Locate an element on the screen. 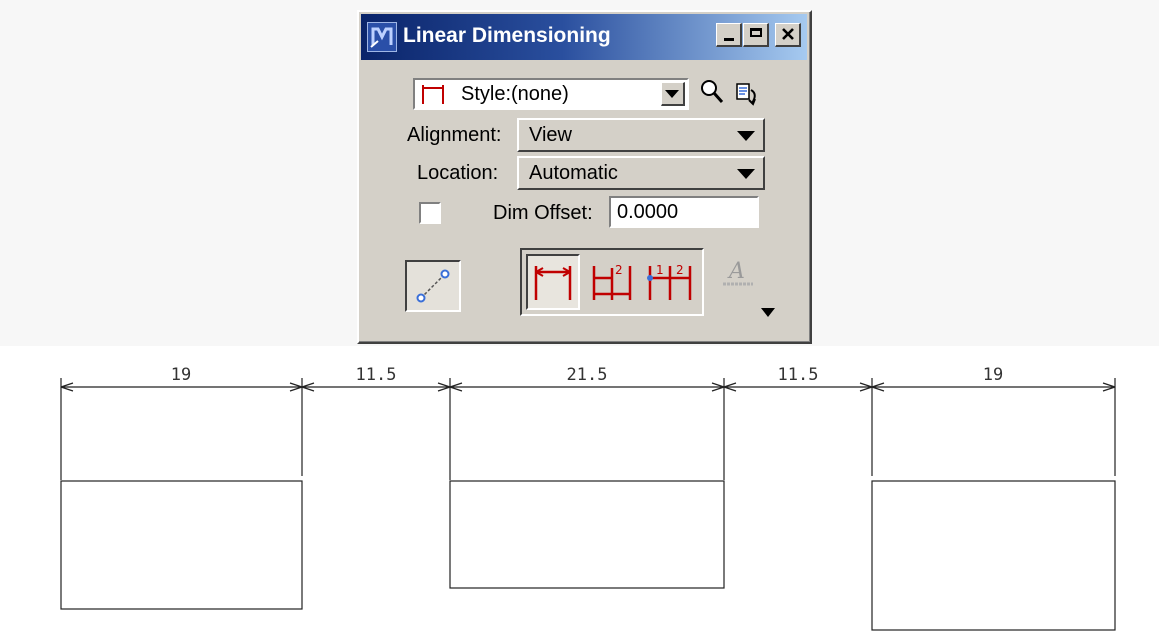  location-dropdown: Automatic is located at coordinates (641, 173).